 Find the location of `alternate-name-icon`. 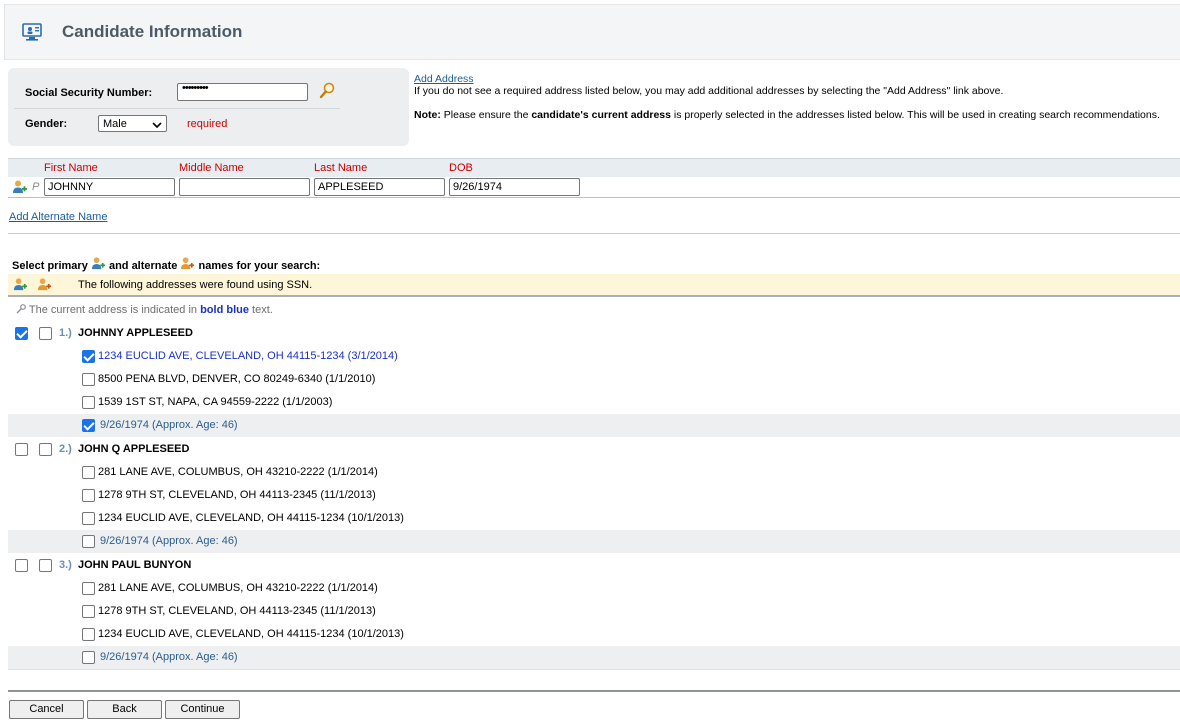

alternate-name-icon is located at coordinates (187, 265).